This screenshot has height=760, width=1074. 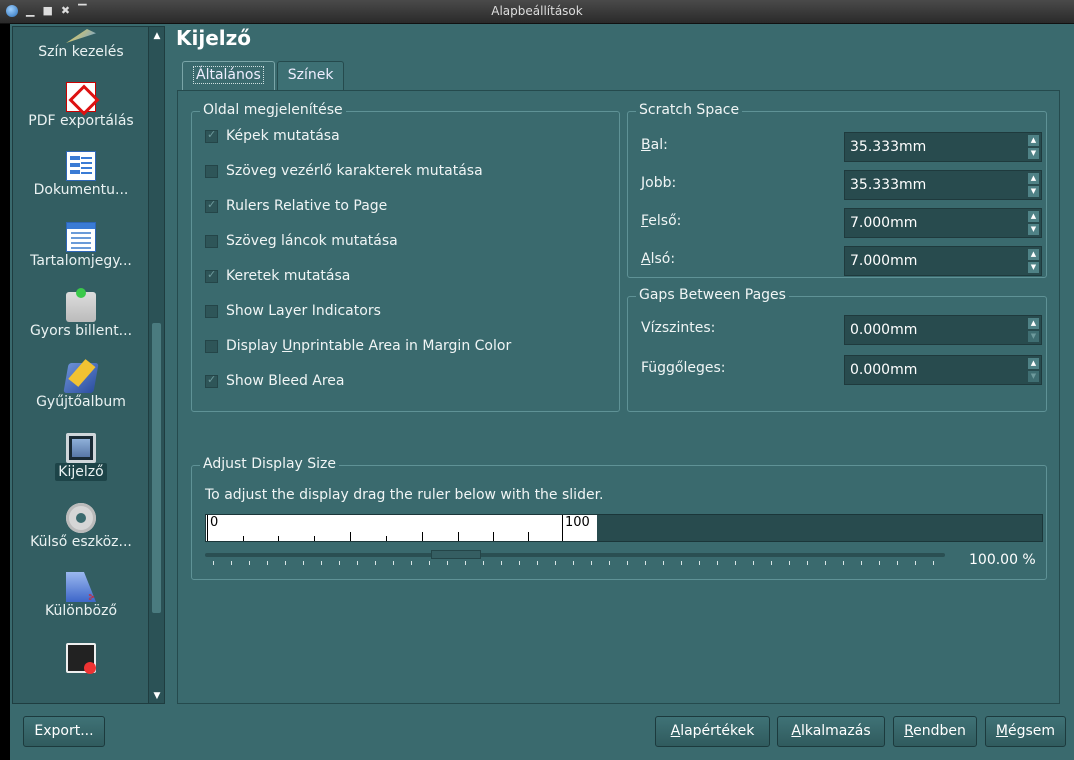 What do you see at coordinates (577, 522) in the screenshot?
I see `ruler-end-label: 100` at bounding box center [577, 522].